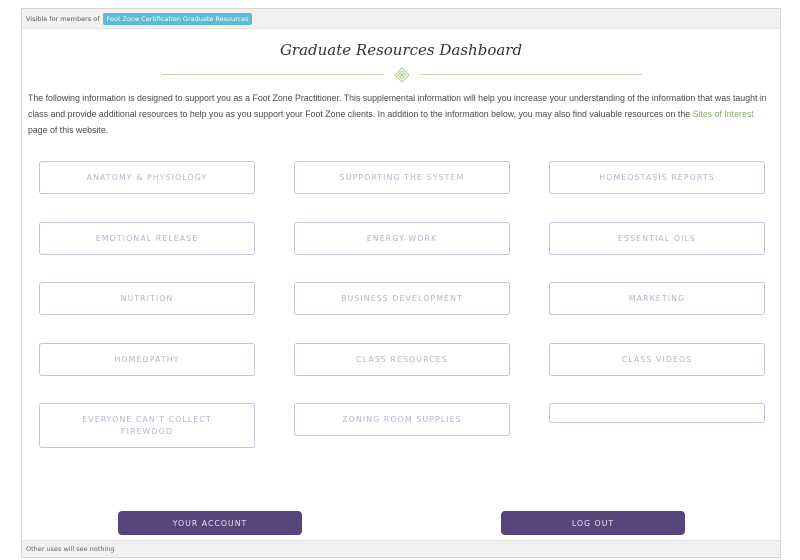 This screenshot has height=560, width=800. I want to click on resource-button-emotional-release: EMOTIONAL RELEASE, so click(147, 238).